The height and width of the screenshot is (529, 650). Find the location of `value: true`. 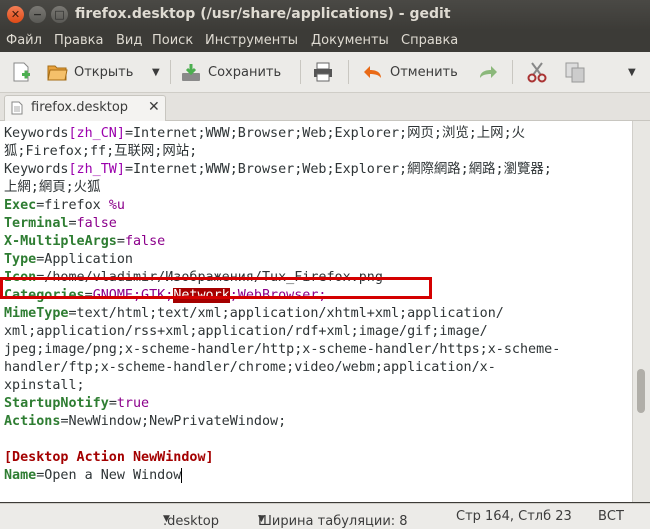

value: true is located at coordinates (133, 403).